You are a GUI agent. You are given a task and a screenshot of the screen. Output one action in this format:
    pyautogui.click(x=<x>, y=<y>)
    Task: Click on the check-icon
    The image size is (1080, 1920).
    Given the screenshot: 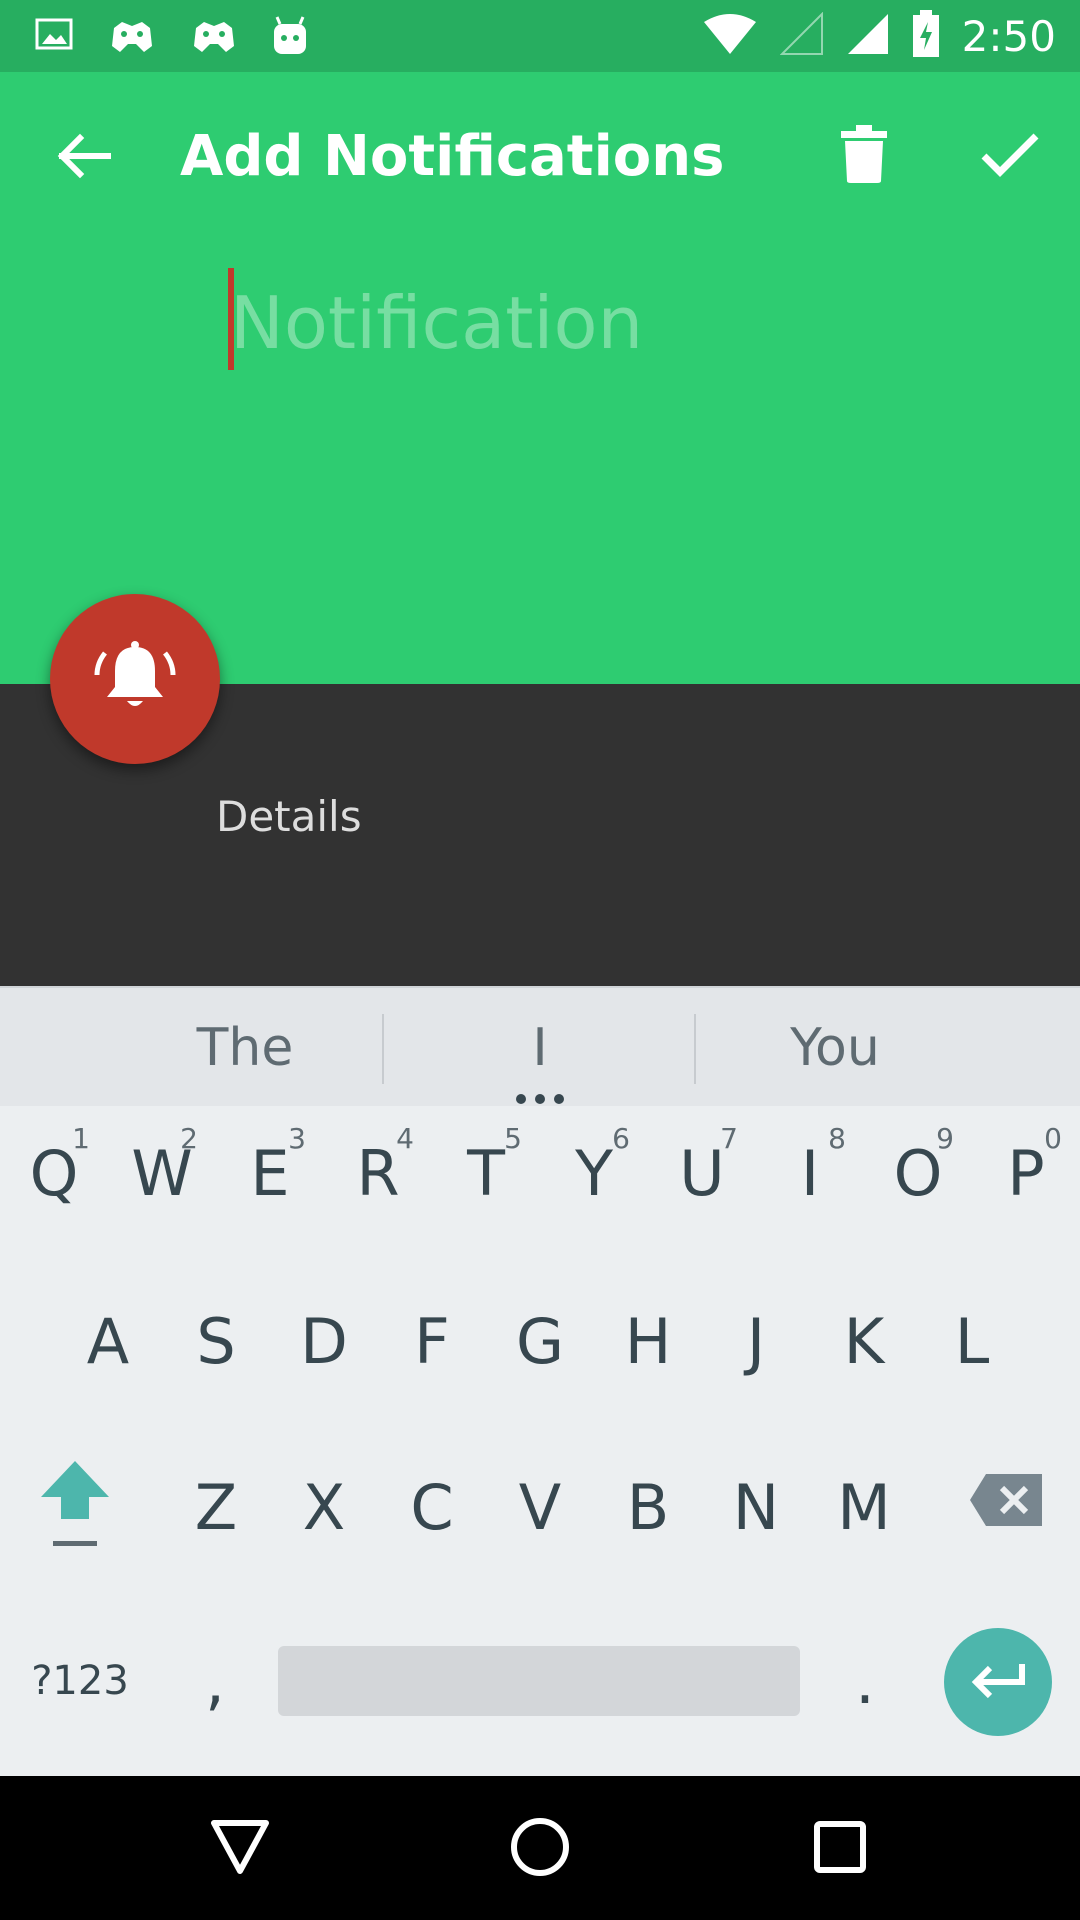 What is the action you would take?
    pyautogui.click(x=1010, y=156)
    